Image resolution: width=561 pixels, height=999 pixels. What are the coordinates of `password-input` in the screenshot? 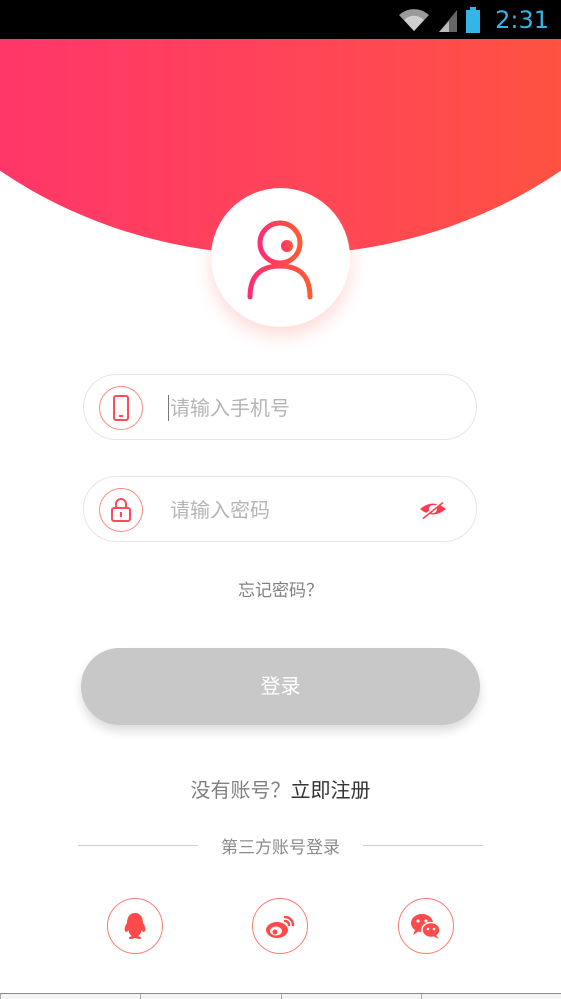 It's located at (290, 510).